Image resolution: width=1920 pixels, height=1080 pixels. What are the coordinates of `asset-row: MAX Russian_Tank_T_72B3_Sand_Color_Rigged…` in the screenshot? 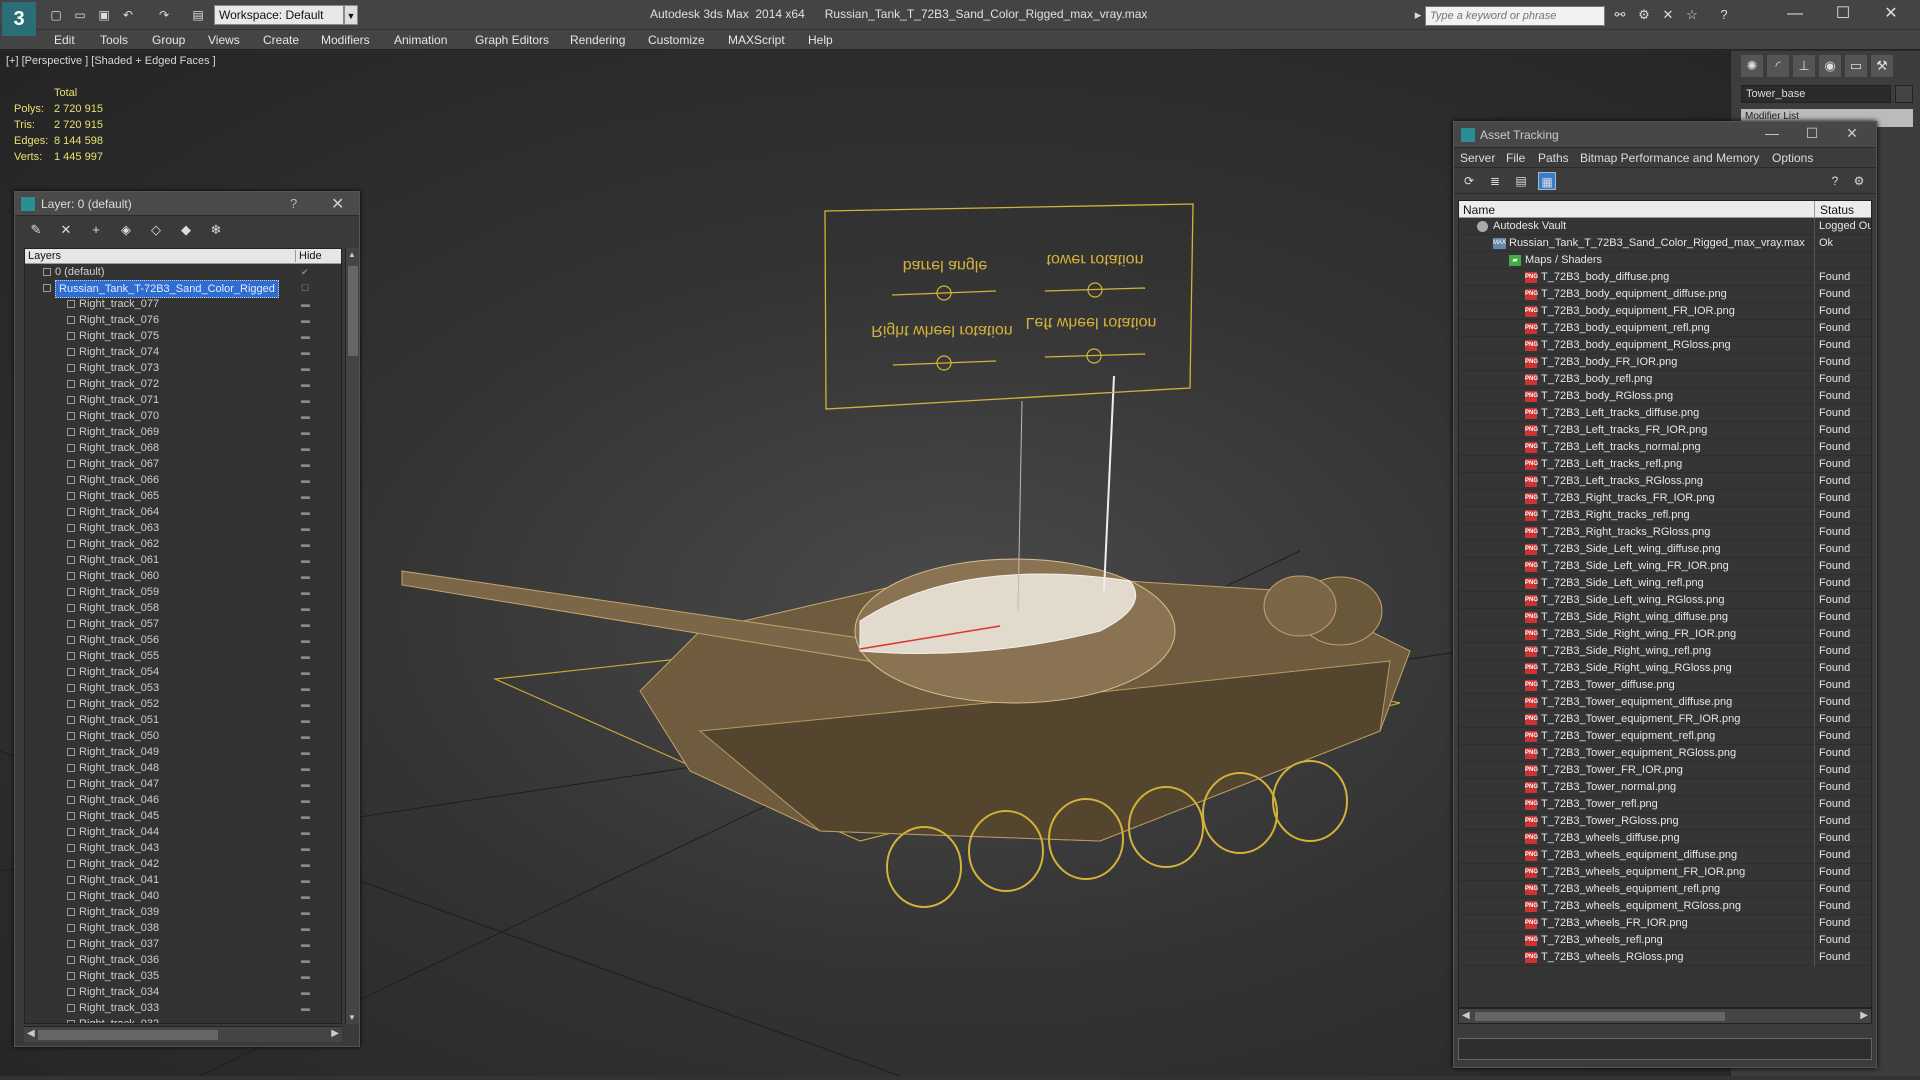 It's located at (1665, 243).